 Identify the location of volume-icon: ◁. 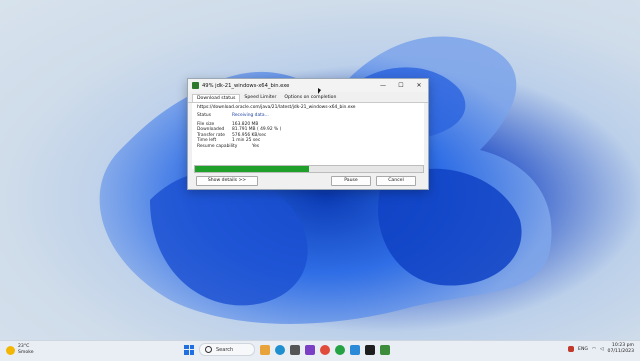
(602, 349).